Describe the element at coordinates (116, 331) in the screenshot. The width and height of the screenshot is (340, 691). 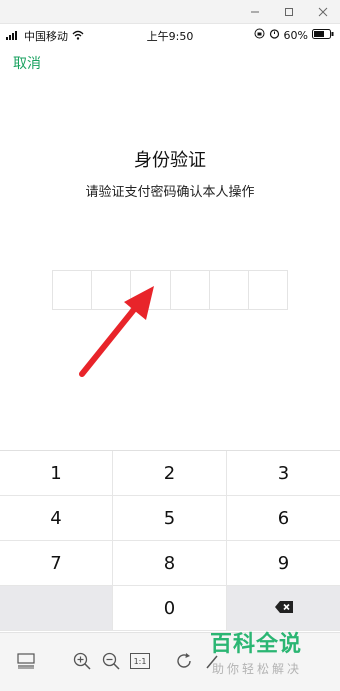
I see `red-arrow-annotation` at that location.